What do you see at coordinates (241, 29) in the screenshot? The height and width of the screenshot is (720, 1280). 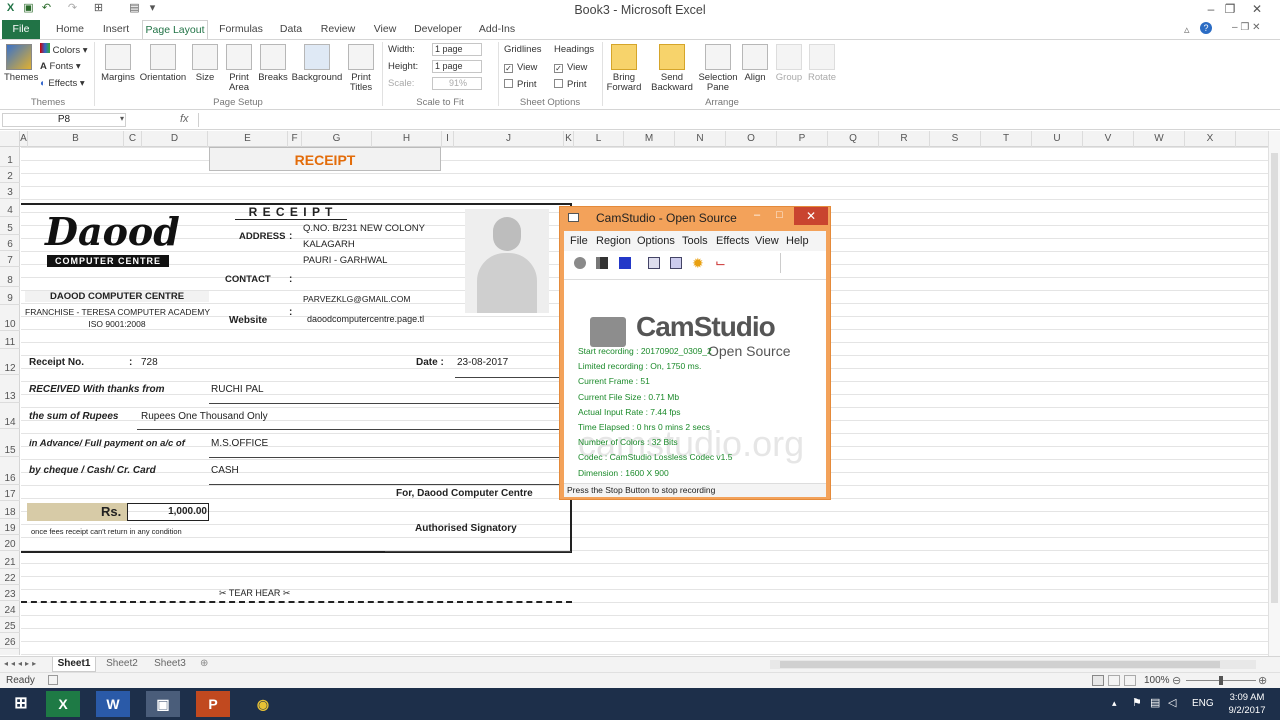 I see `tab-formulas: Formulas` at bounding box center [241, 29].